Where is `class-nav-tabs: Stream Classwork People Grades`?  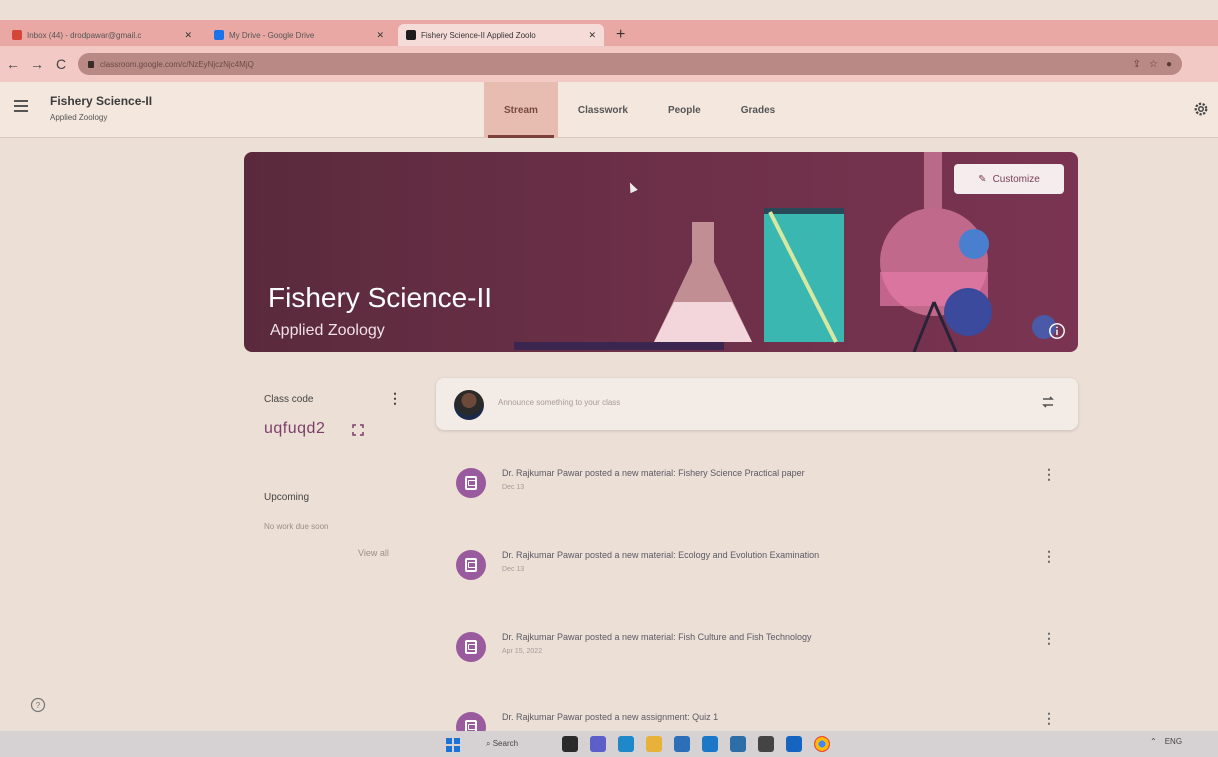 class-nav-tabs: Stream Classwork People Grades is located at coordinates (639, 110).